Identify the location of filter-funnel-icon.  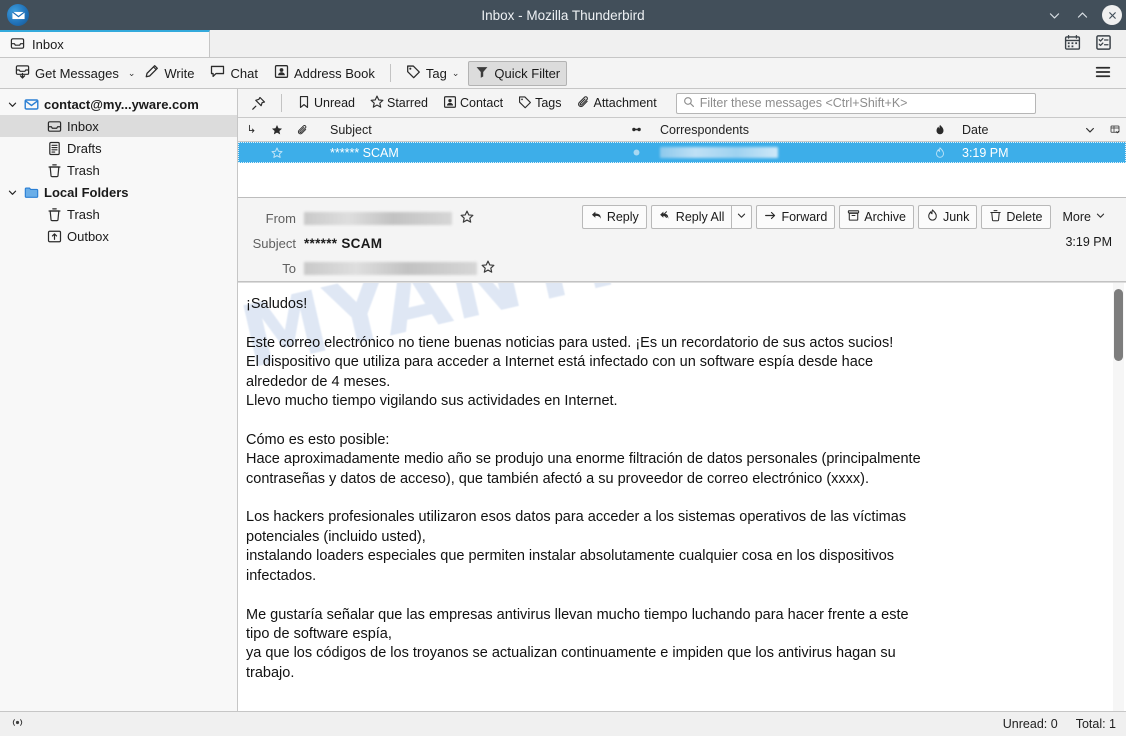
(482, 73).